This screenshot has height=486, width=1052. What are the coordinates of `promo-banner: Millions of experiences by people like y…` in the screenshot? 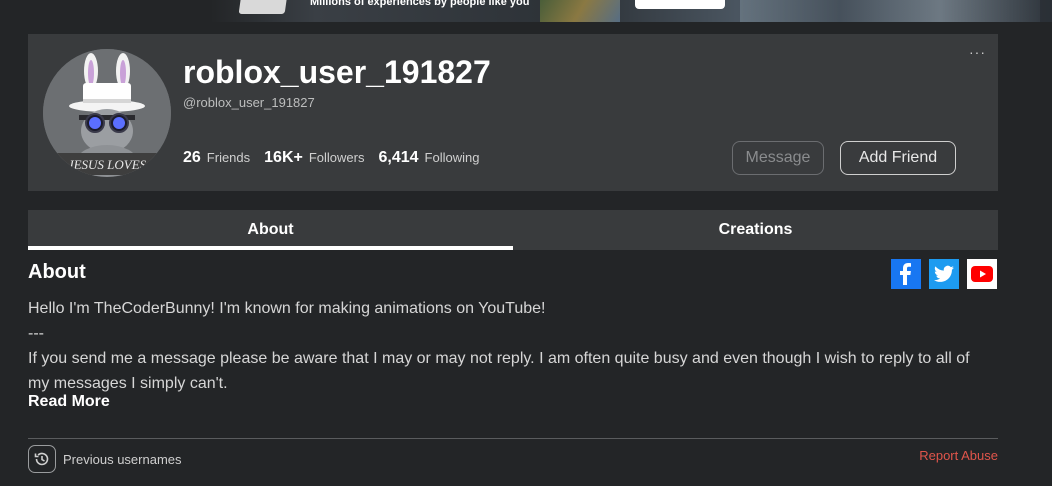 It's located at (526, 11).